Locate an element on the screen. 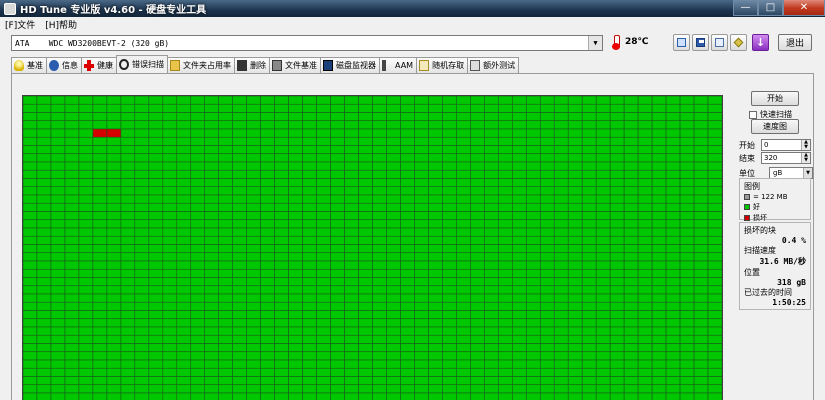 The width and height of the screenshot is (825, 400). tab-health: 健康 is located at coordinates (99, 65).